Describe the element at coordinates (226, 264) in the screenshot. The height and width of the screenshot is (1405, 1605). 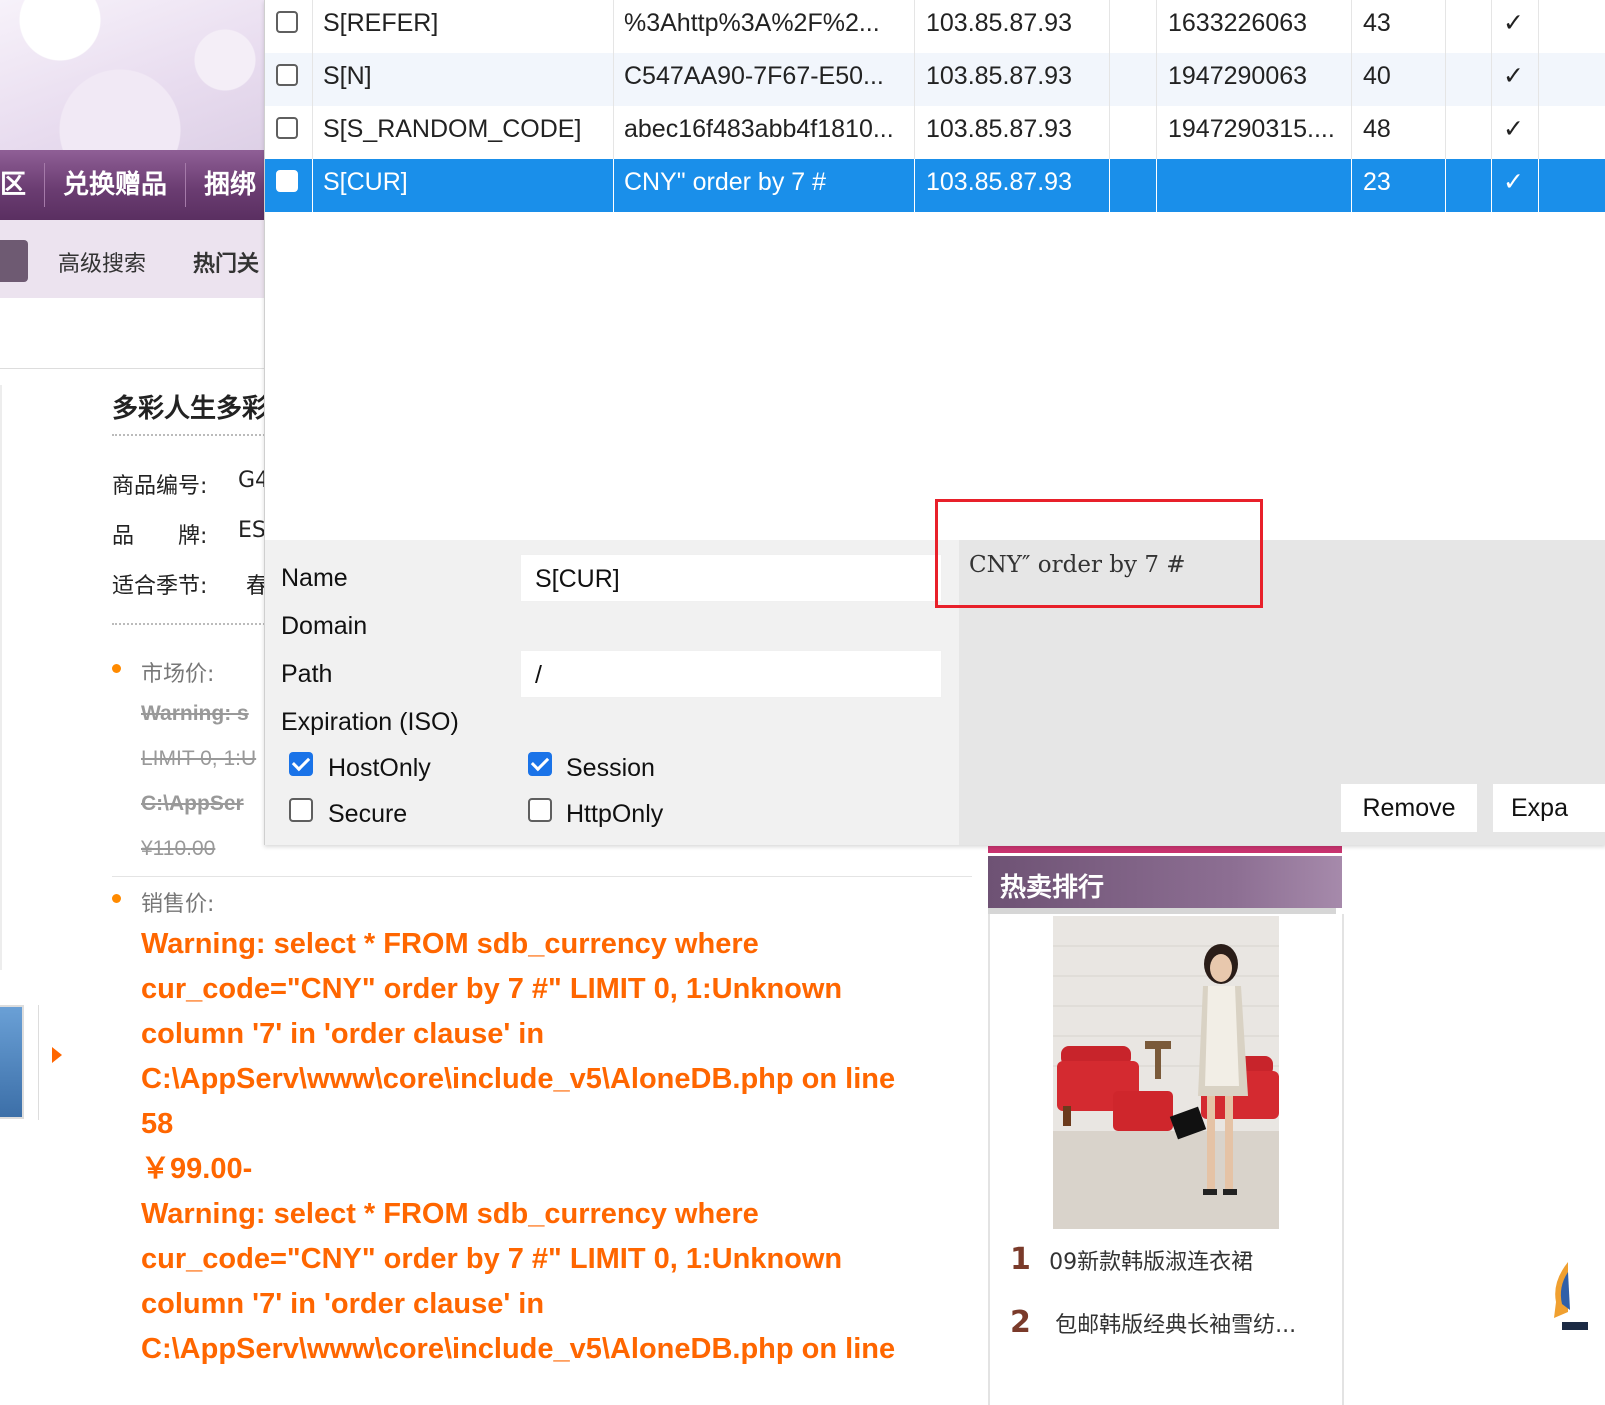
I see `hot-keywords-label: 热门关` at that location.